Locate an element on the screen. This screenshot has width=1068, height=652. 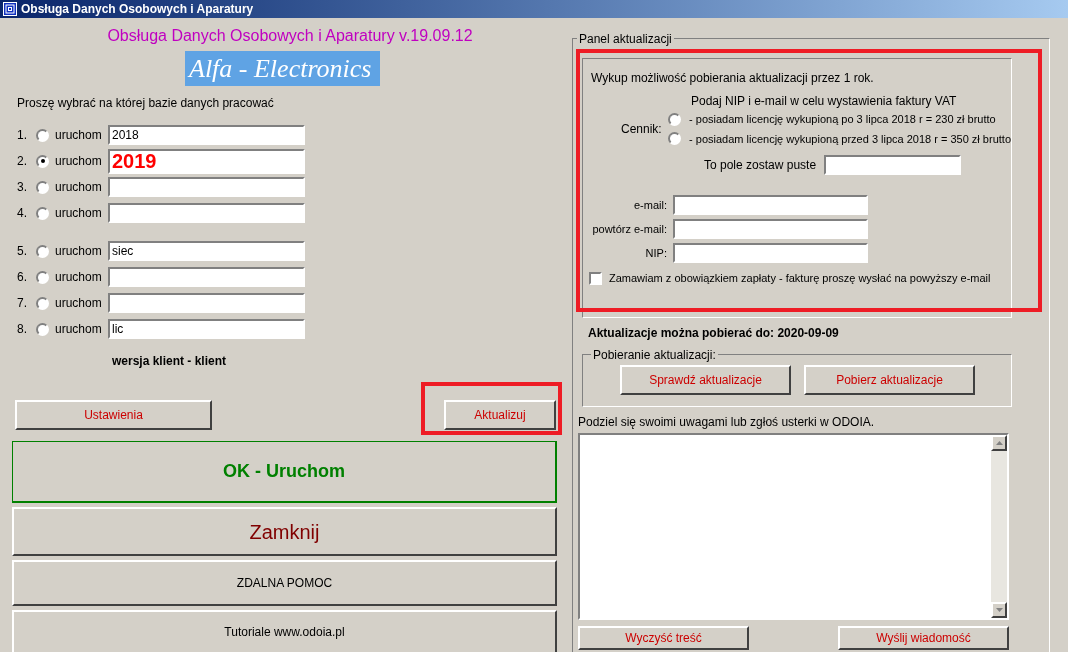
download-button: Pobierz aktualizacje is located at coordinates (889, 380).